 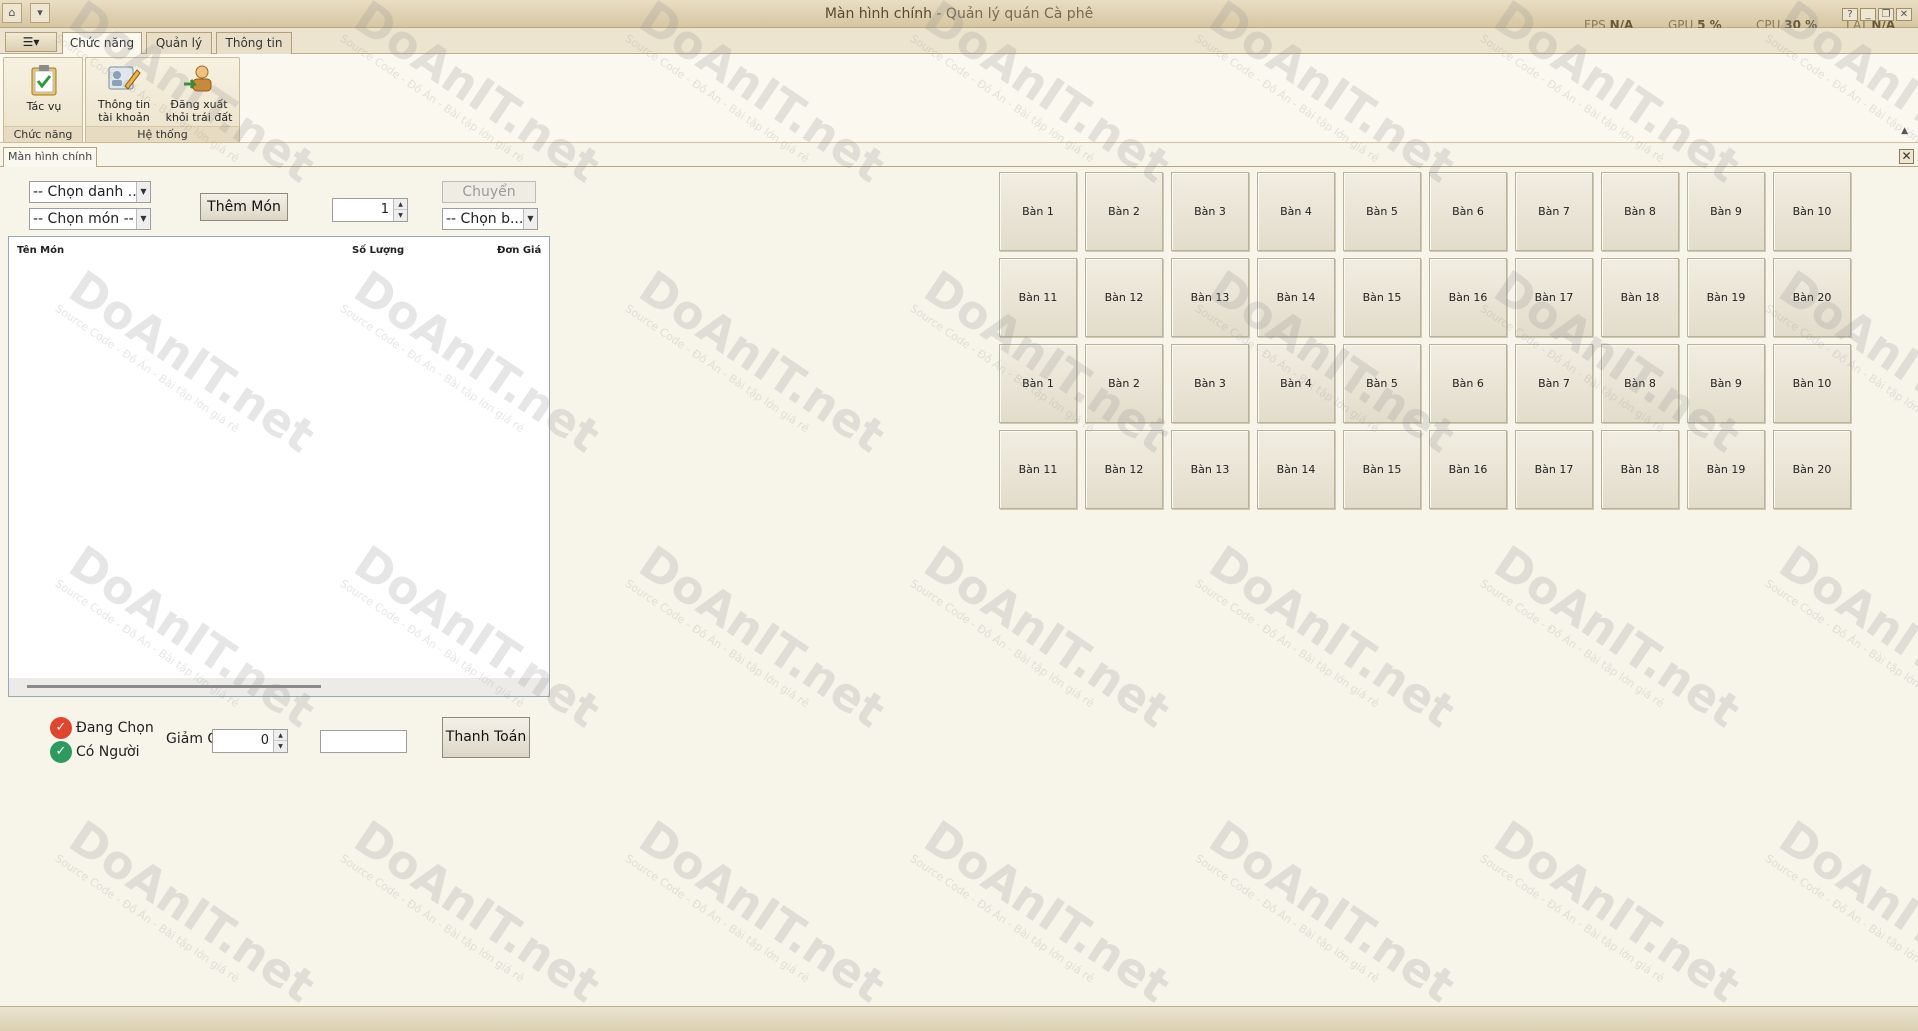 I want to click on ribbon-collapse-icon: ▲, so click(x=1904, y=131).